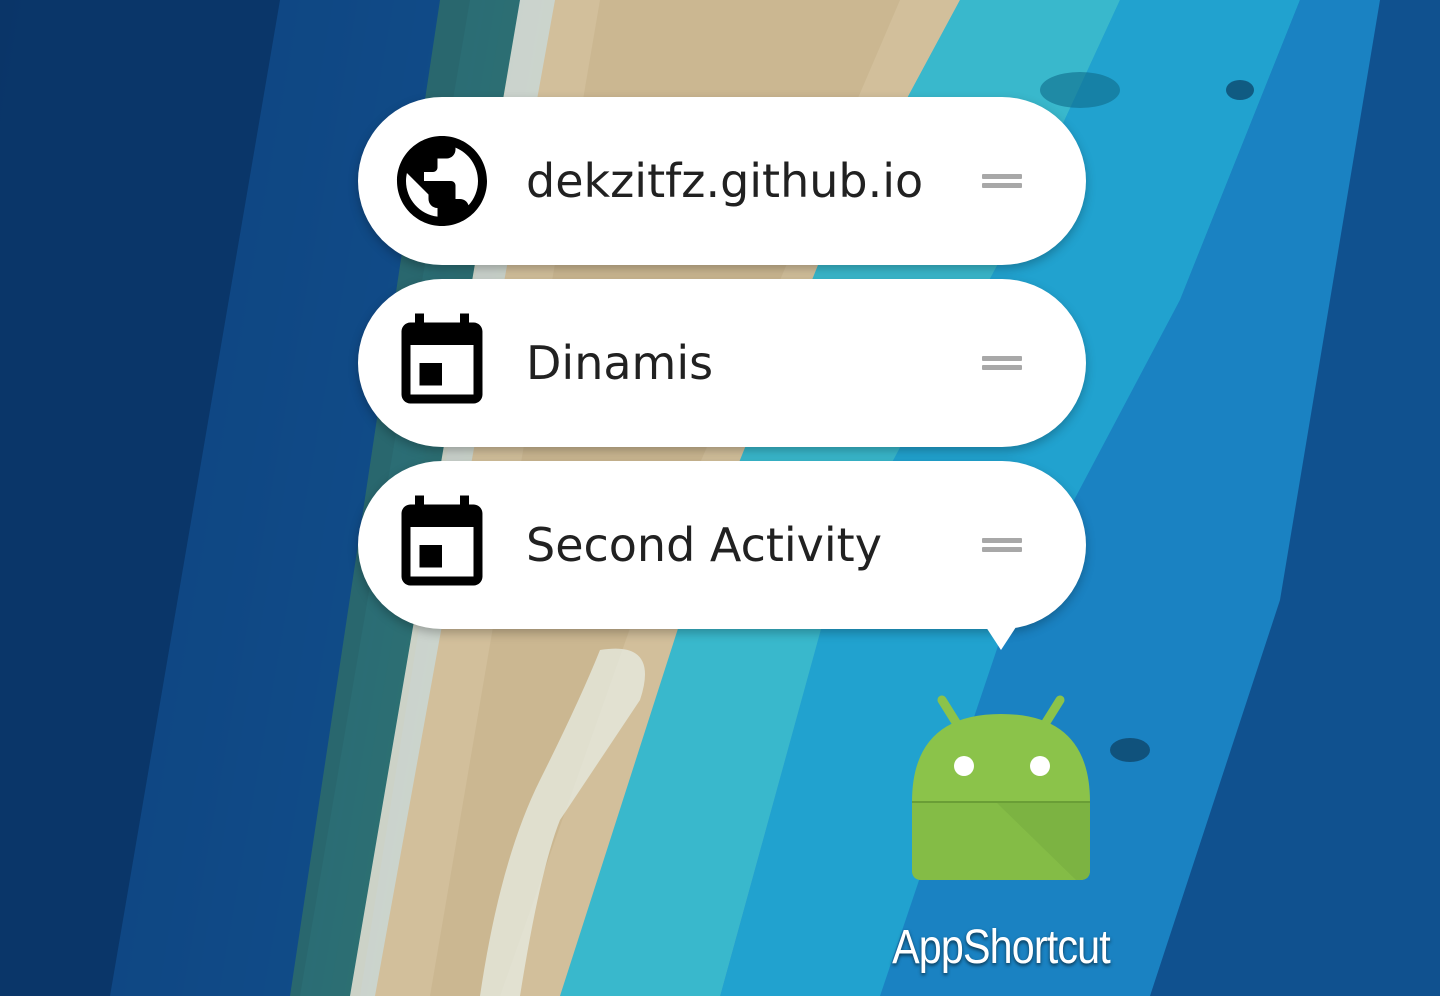  What do you see at coordinates (1001, 947) in the screenshot?
I see `app-label: AppShortcut` at bounding box center [1001, 947].